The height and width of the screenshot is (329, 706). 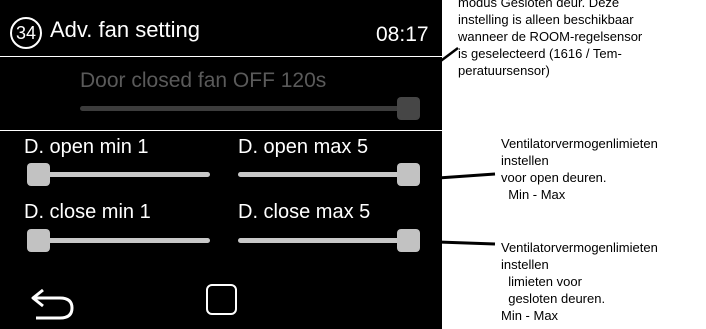 I want to click on arrow-to-door-closed-slider, so click(x=425, y=72).